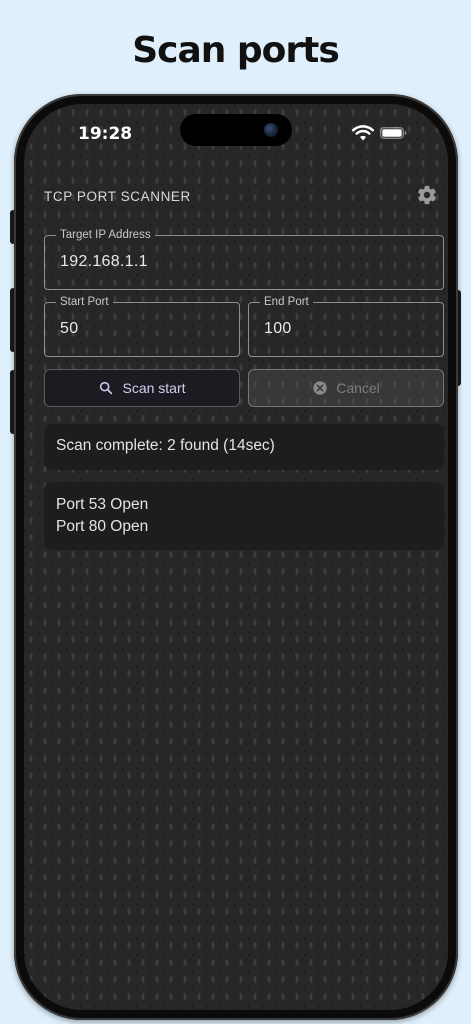  Describe the element at coordinates (154, 388) in the screenshot. I see `scan-start-label: Scan start` at that location.